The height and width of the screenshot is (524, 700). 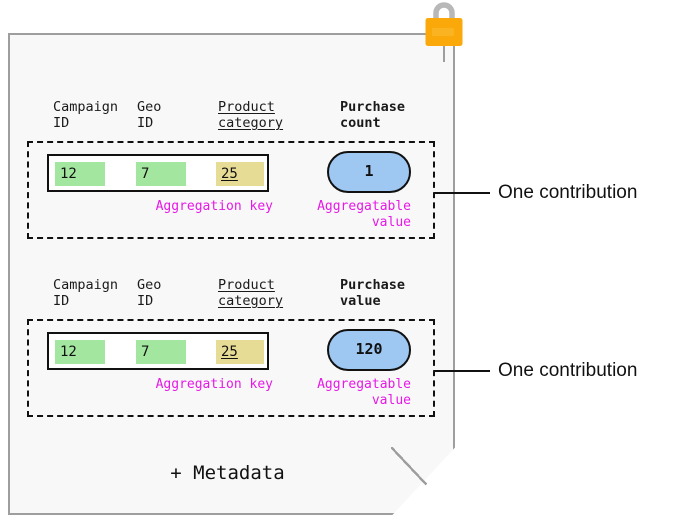 I want to click on column-header-campaign-id-2: Campaign ID, so click(x=86, y=293).